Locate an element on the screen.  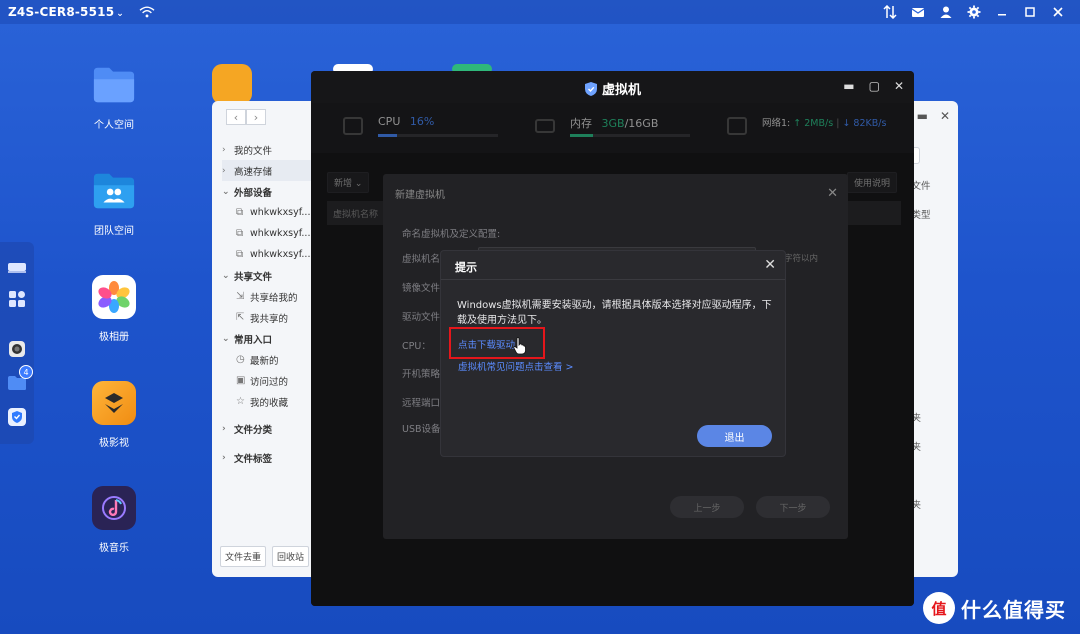
vm-window-title: 虚拟机 is located at coordinates (612, 88).